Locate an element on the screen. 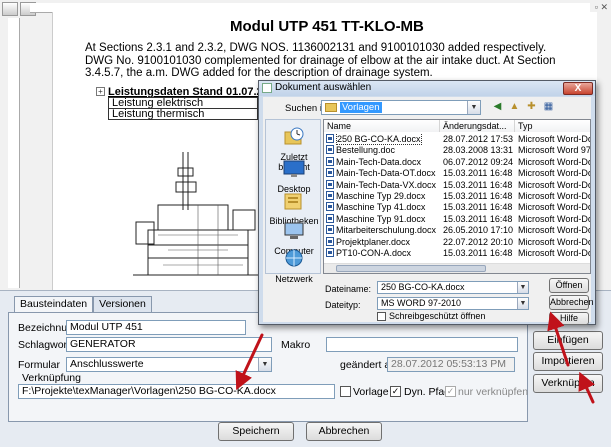 This screenshot has width=611, height=447. file-date: 26.05.2010 17:10 is located at coordinates (478, 230).